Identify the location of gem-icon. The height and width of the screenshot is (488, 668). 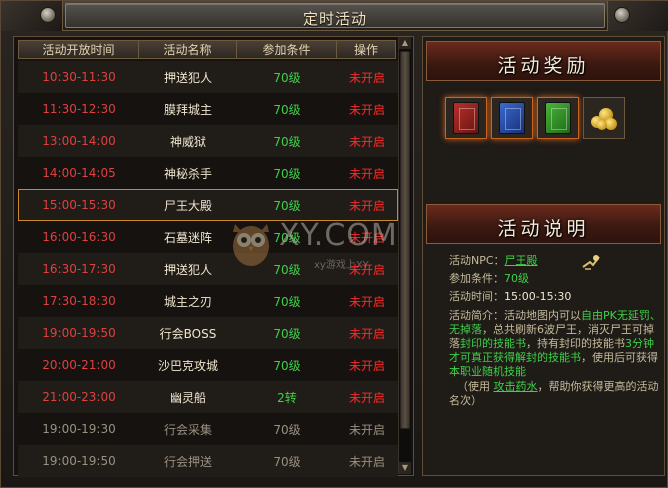
(48, 15).